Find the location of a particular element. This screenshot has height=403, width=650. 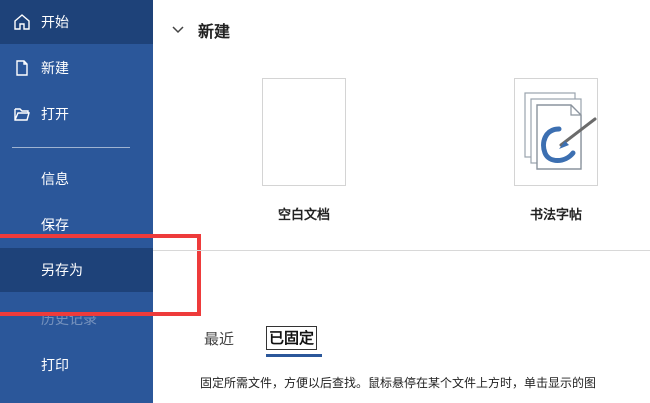

nav-item-print: 打印 is located at coordinates (76, 365).